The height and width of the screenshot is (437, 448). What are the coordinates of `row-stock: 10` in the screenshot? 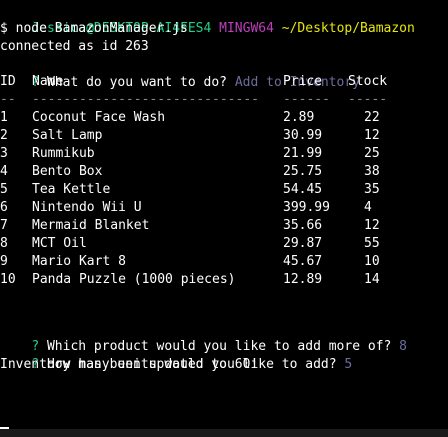 It's located at (372, 261).